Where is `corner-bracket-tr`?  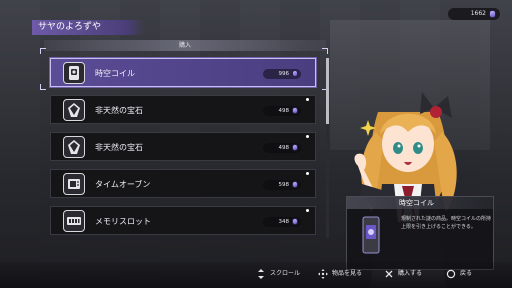 corner-bracket-tr is located at coordinates (325, 51).